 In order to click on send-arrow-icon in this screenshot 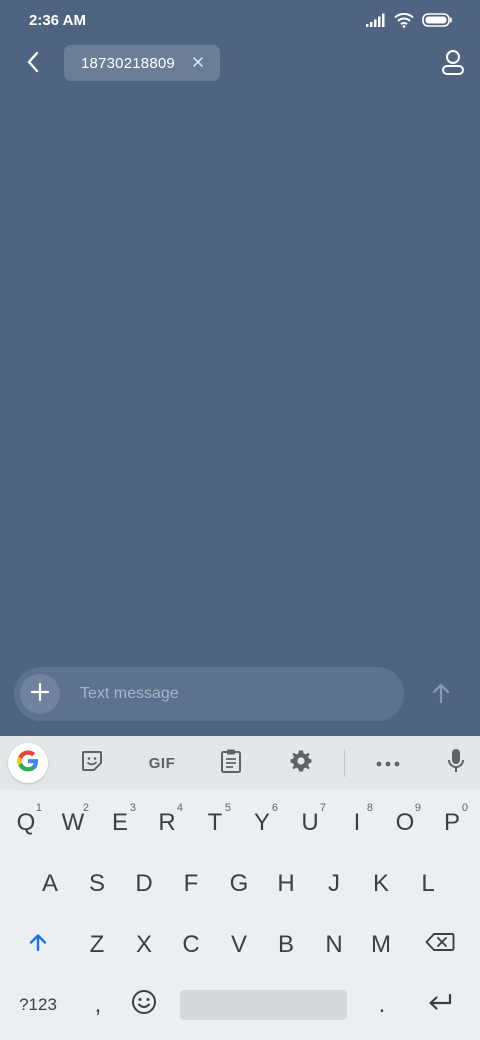, I will do `click(441, 695)`.